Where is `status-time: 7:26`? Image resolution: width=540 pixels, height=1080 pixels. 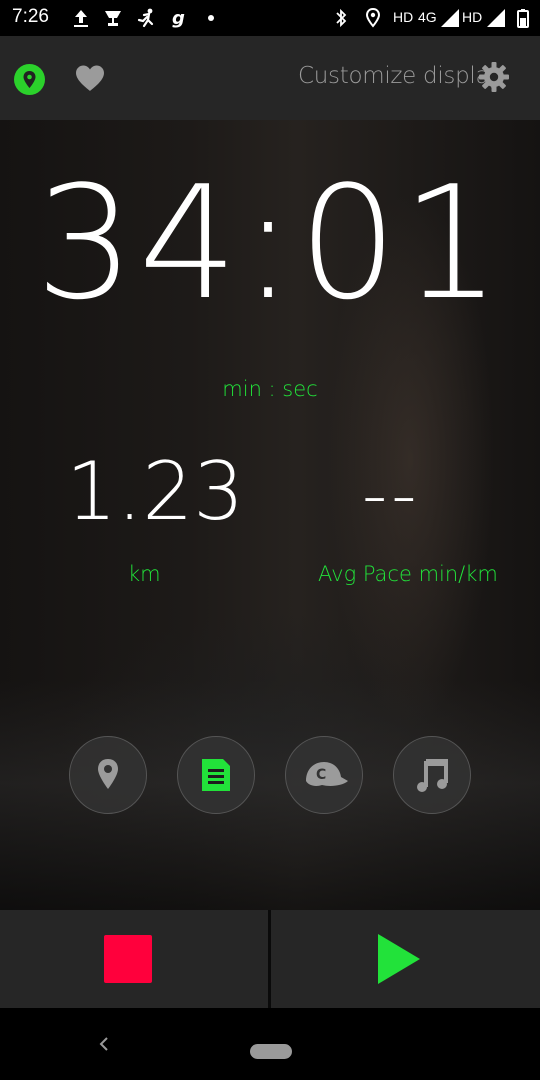 status-time: 7:26 is located at coordinates (30, 16).